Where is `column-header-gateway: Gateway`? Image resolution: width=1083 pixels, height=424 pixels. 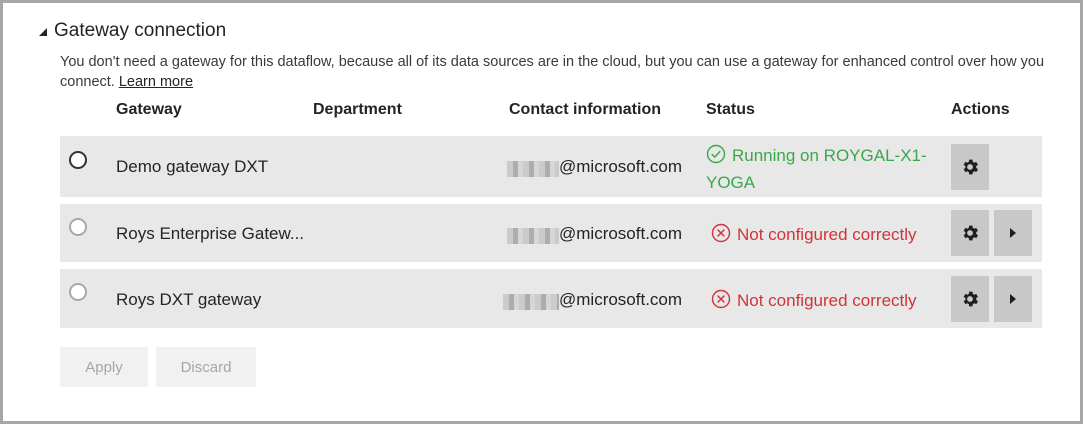 column-header-gateway: Gateway is located at coordinates (149, 109).